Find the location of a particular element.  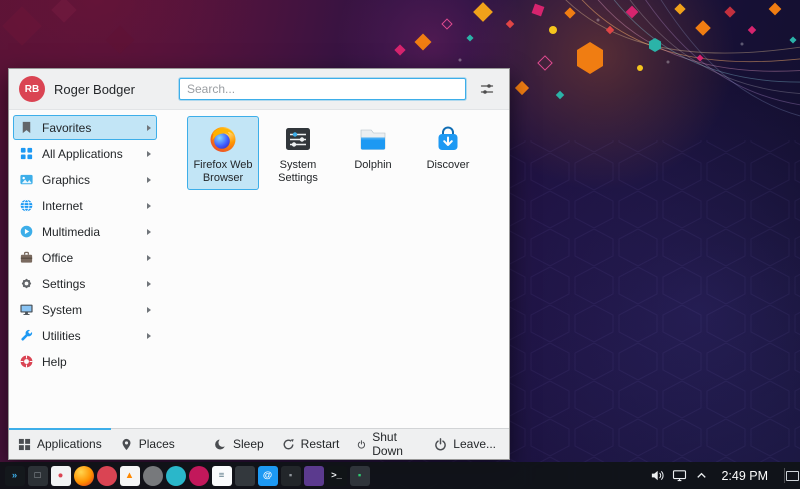

media-icon is located at coordinates (26, 231).